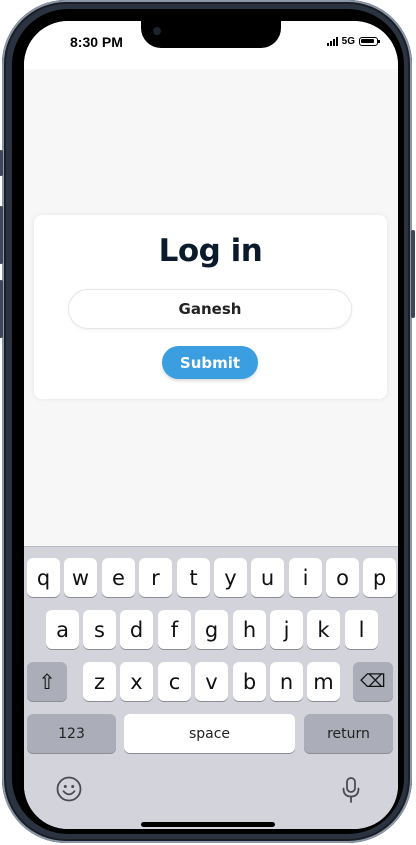  What do you see at coordinates (136, 681) in the screenshot?
I see `key-x: x` at bounding box center [136, 681].